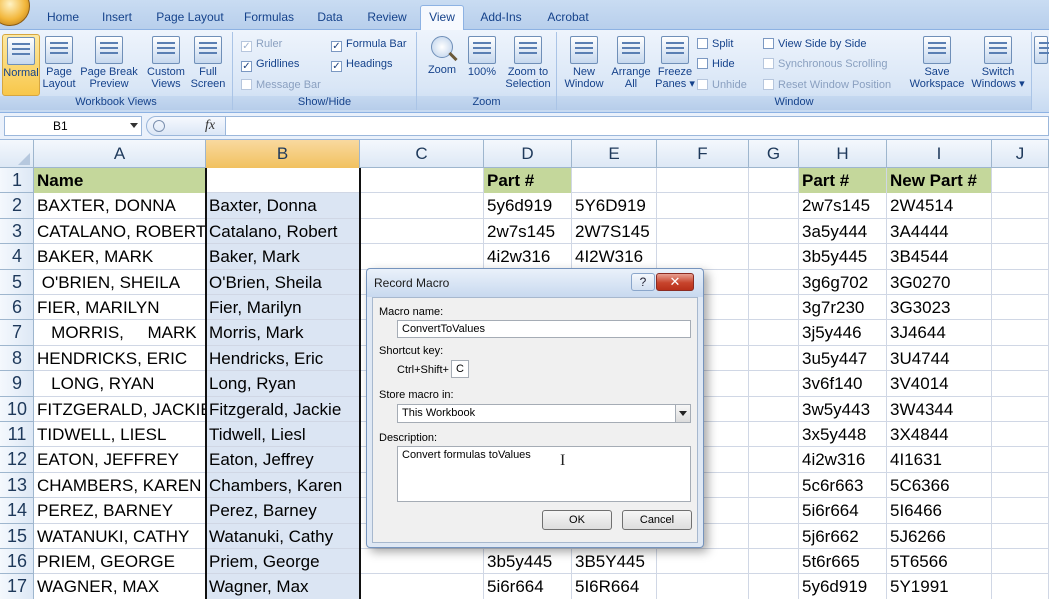 Image resolution: width=1049 pixels, height=599 pixels. What do you see at coordinates (842, 510) in the screenshot?
I see `cell-h14: 5i6r664` at bounding box center [842, 510].